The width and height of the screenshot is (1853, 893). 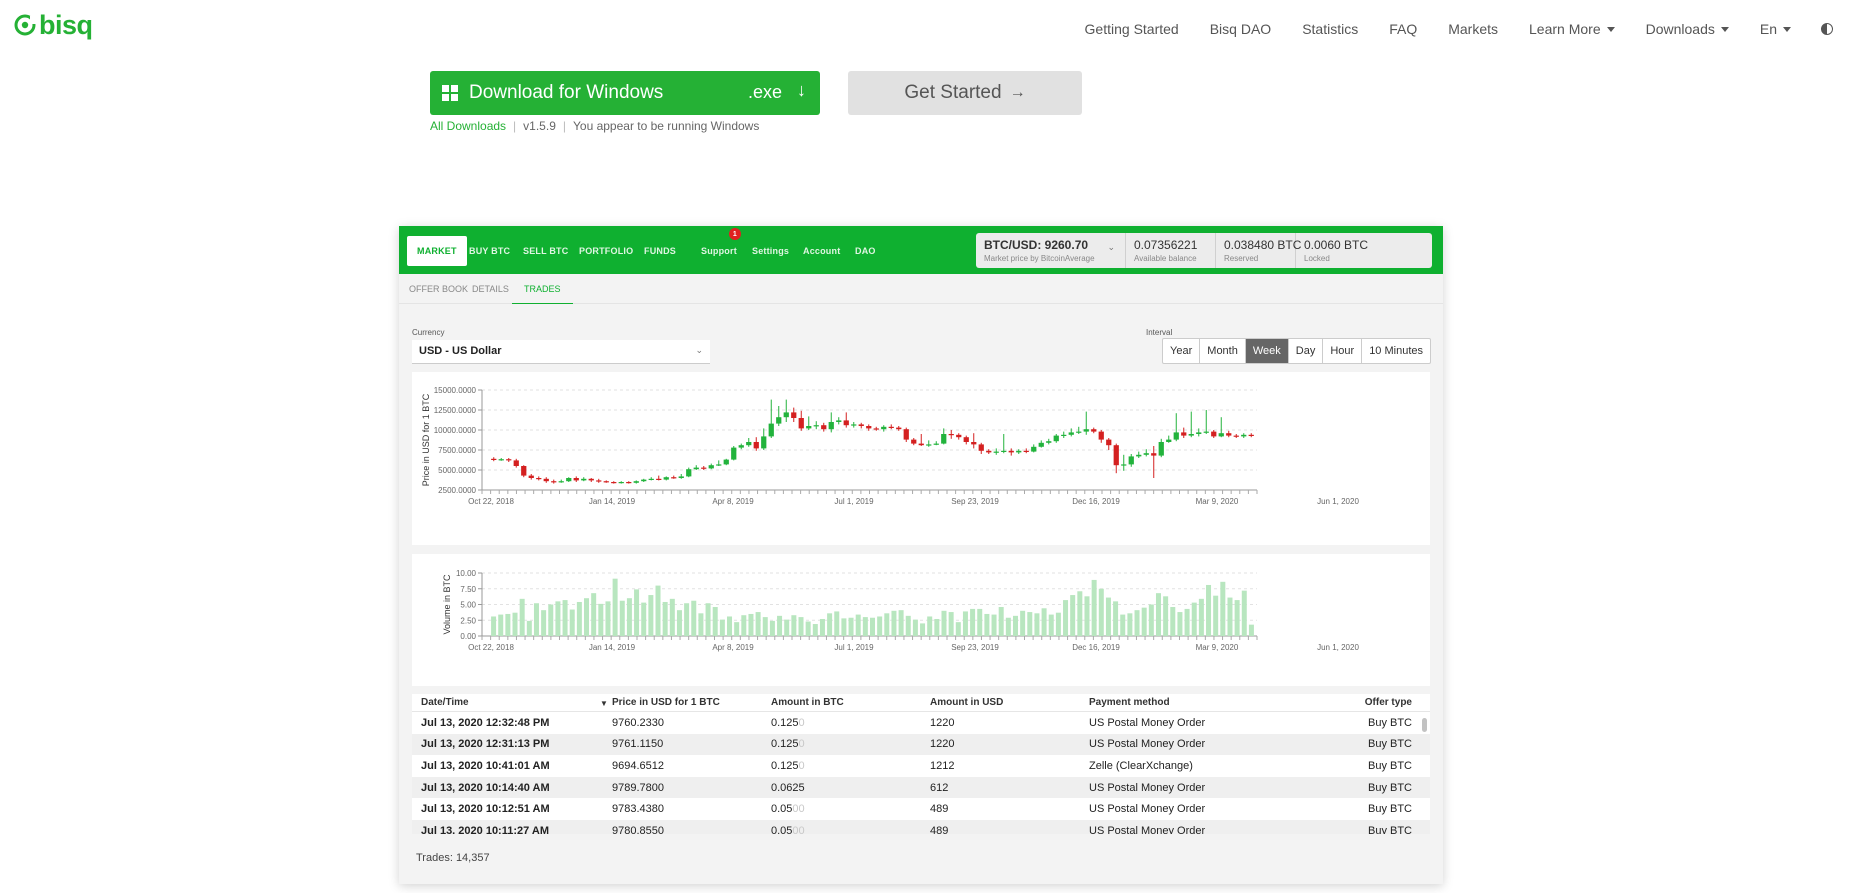 I want to click on interval-hour: Hour, so click(x=1343, y=351).